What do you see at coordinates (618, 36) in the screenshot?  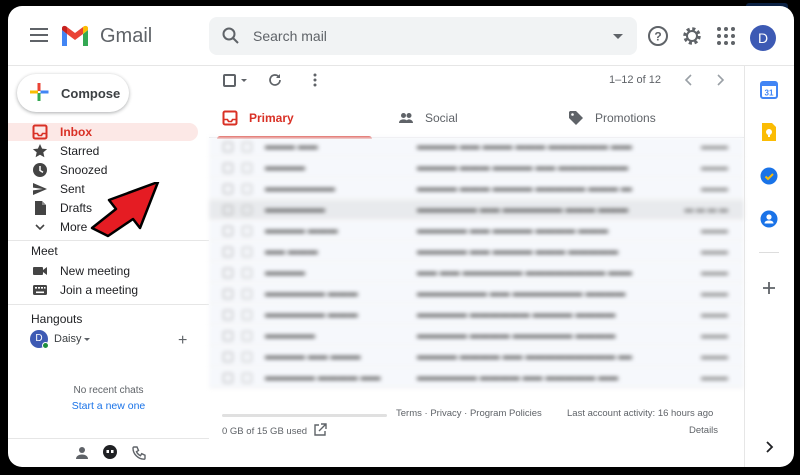 I see `search-options-icon` at bounding box center [618, 36].